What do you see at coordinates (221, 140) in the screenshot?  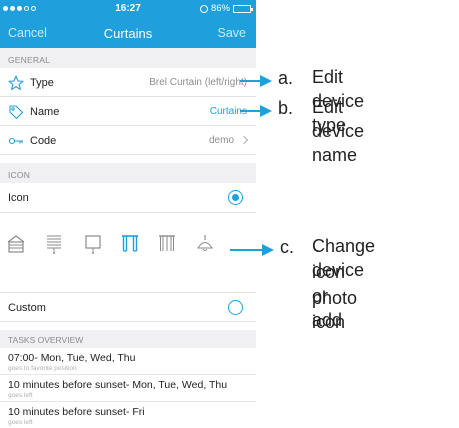 I see `code-value: demo` at bounding box center [221, 140].